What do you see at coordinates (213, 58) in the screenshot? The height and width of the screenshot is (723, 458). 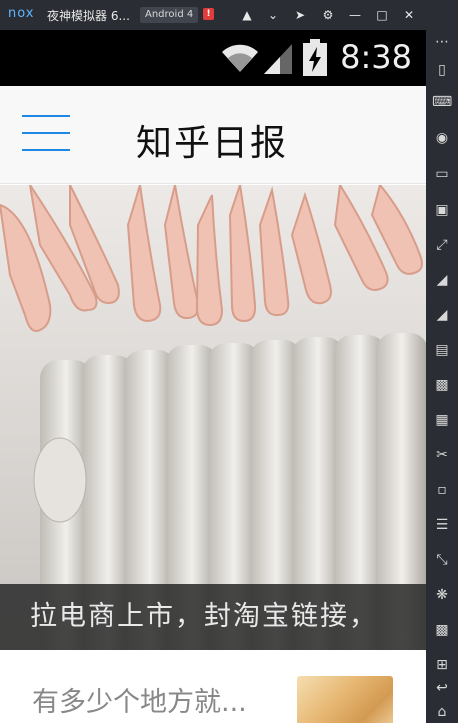 I see `status-bar: 8:38` at bounding box center [213, 58].